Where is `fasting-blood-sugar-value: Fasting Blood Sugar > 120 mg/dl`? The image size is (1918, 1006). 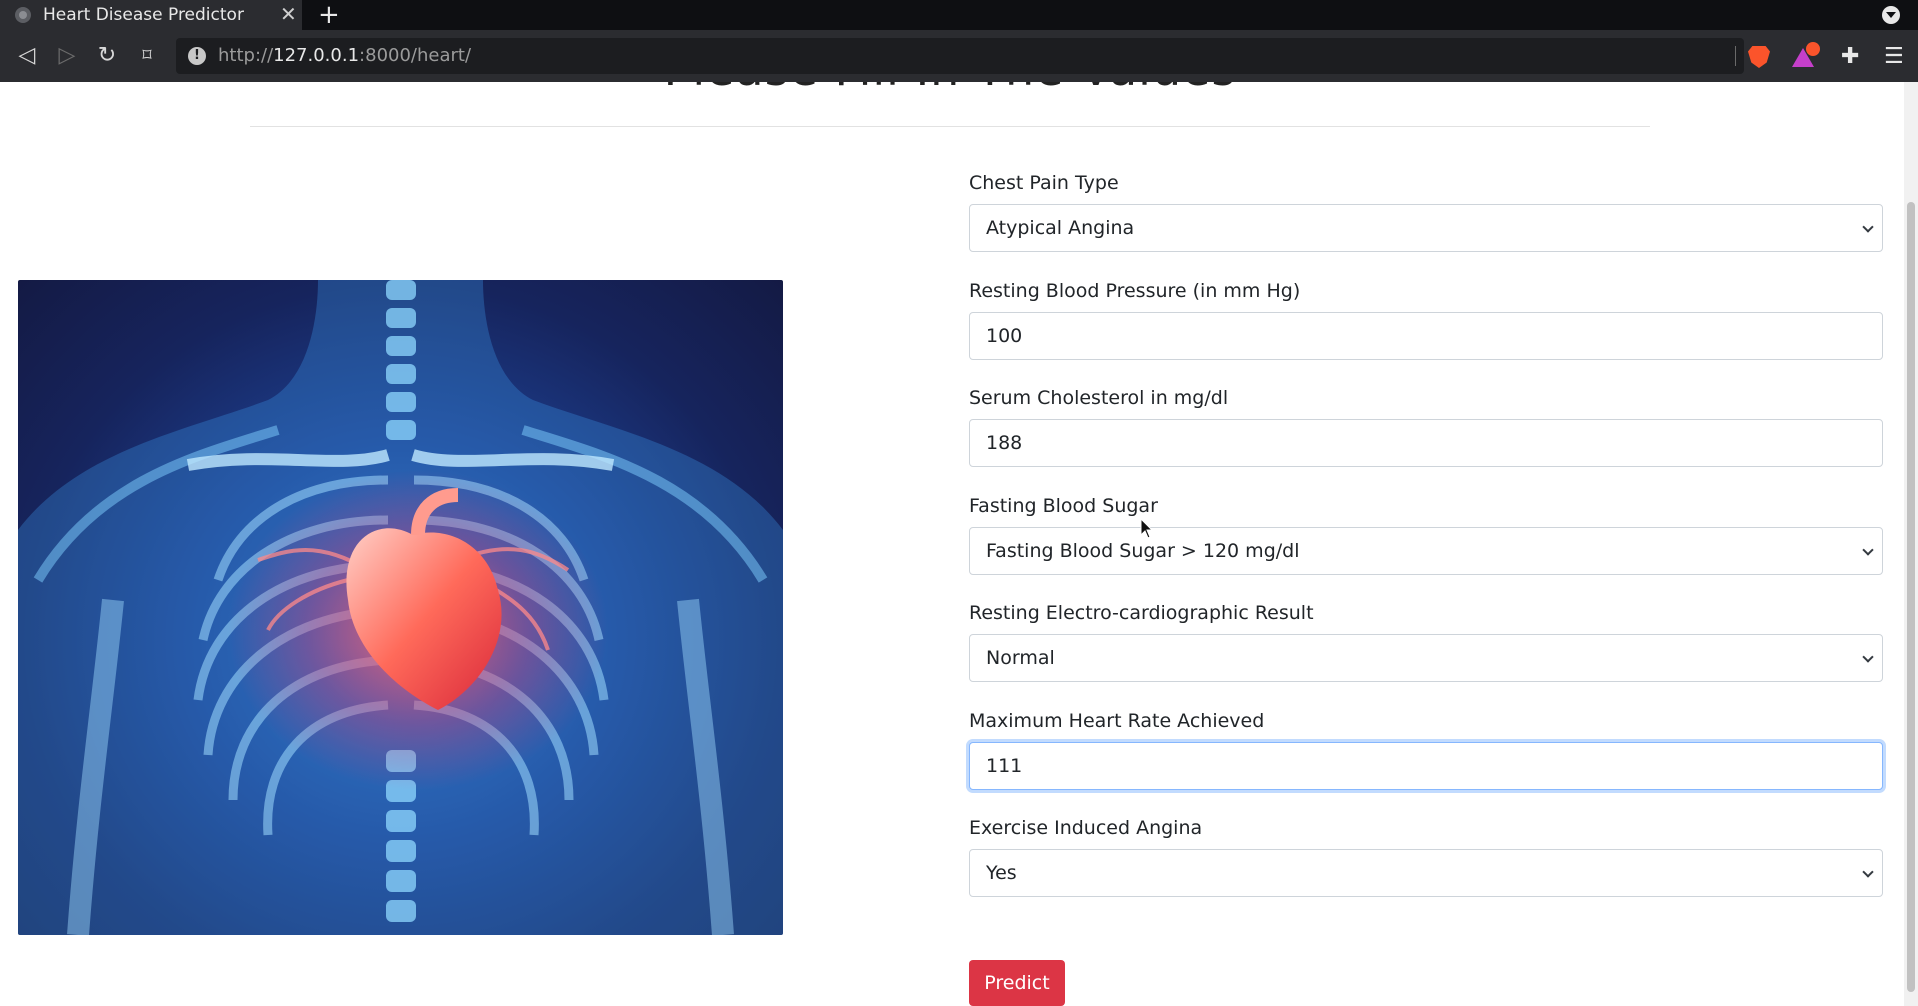
fasting-blood-sugar-value: Fasting Blood Sugar > 120 mg/dl is located at coordinates (1143, 551).